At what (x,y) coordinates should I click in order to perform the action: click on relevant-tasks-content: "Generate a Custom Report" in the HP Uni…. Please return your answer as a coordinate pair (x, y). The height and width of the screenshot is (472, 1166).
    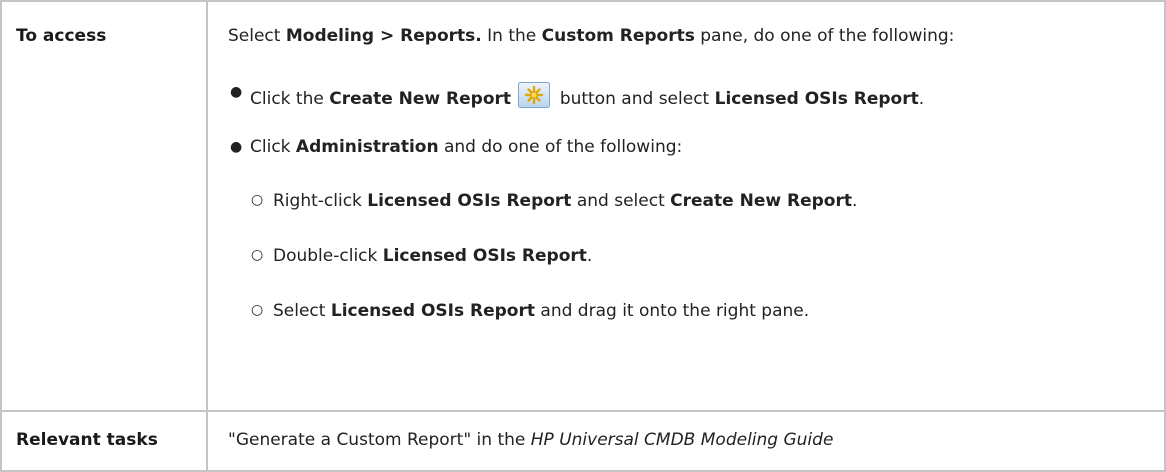
    Looking at the image, I should click on (531, 440).